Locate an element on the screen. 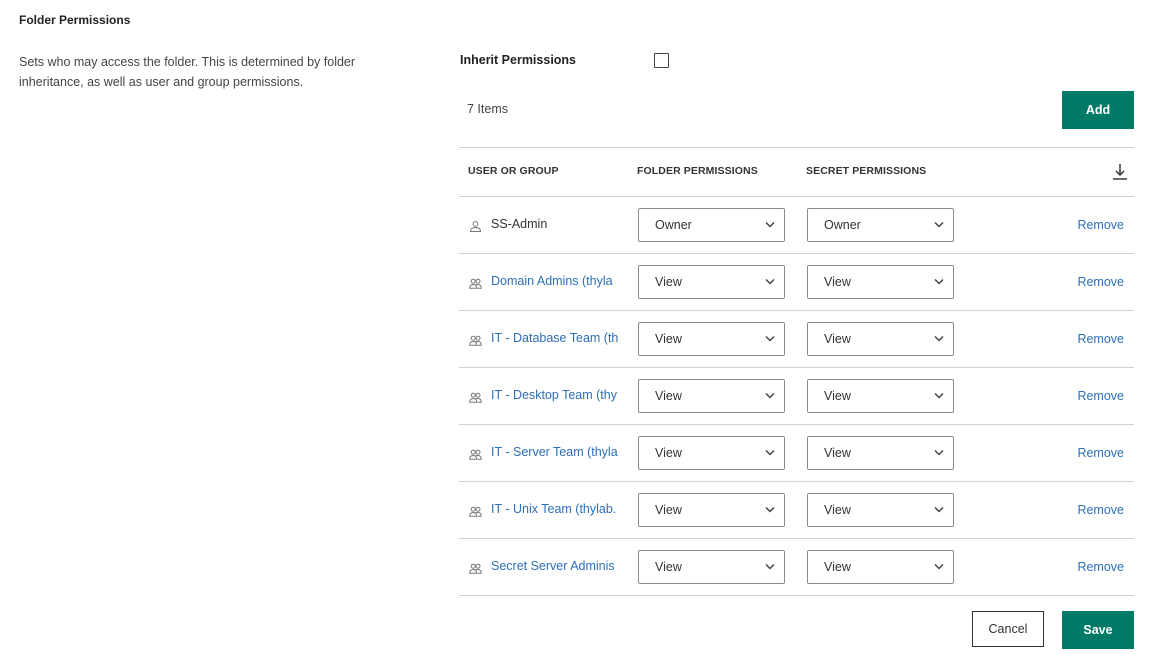 The width and height of the screenshot is (1150, 654). user-or-group-name: SS-Admin is located at coordinates (519, 224).